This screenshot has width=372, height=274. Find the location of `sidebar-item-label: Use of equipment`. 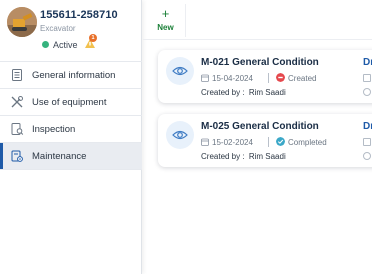

sidebar-item-label: Use of equipment is located at coordinates (69, 102).